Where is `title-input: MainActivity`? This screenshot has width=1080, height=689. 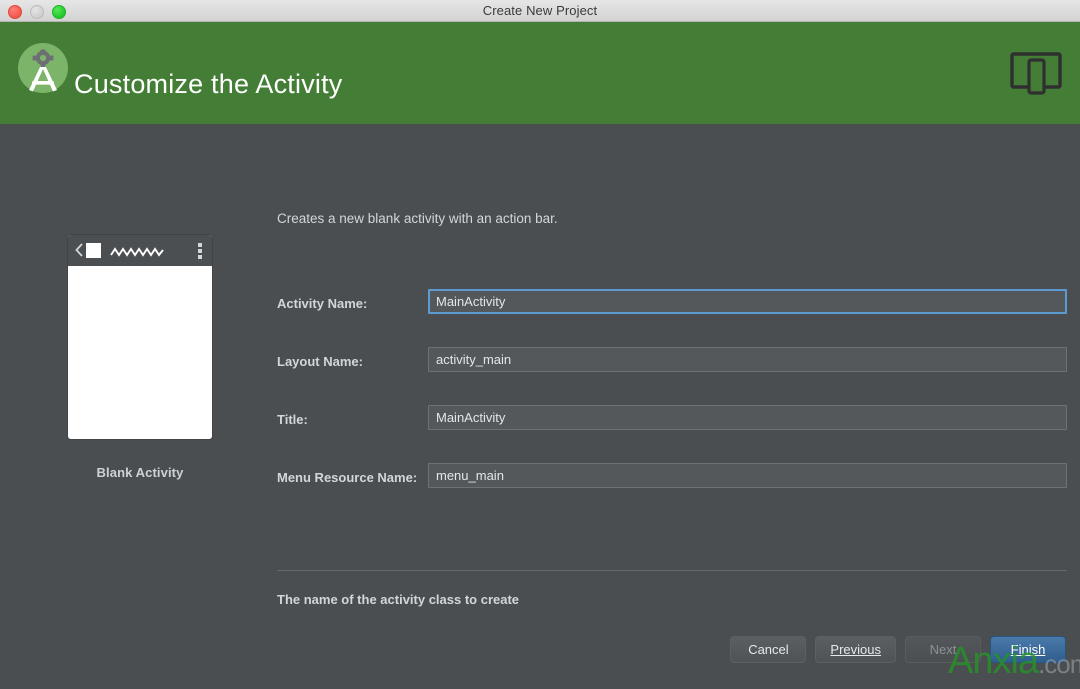
title-input: MainActivity is located at coordinates (747, 417).